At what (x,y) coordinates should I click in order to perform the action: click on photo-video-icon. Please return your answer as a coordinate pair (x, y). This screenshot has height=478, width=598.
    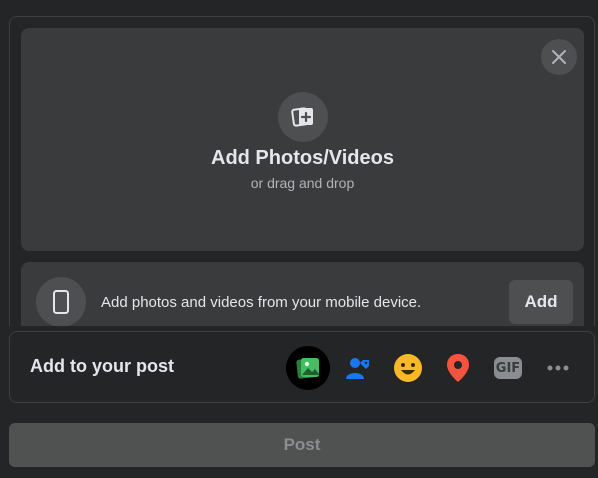
    Looking at the image, I should click on (307, 368).